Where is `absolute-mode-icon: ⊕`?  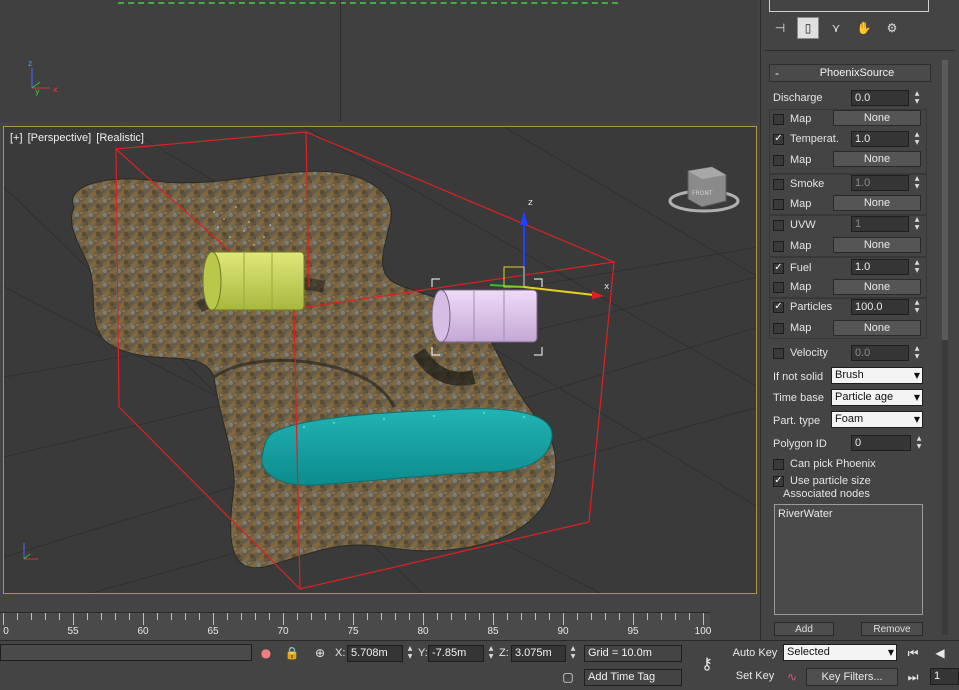 absolute-mode-icon: ⊕ is located at coordinates (320, 653).